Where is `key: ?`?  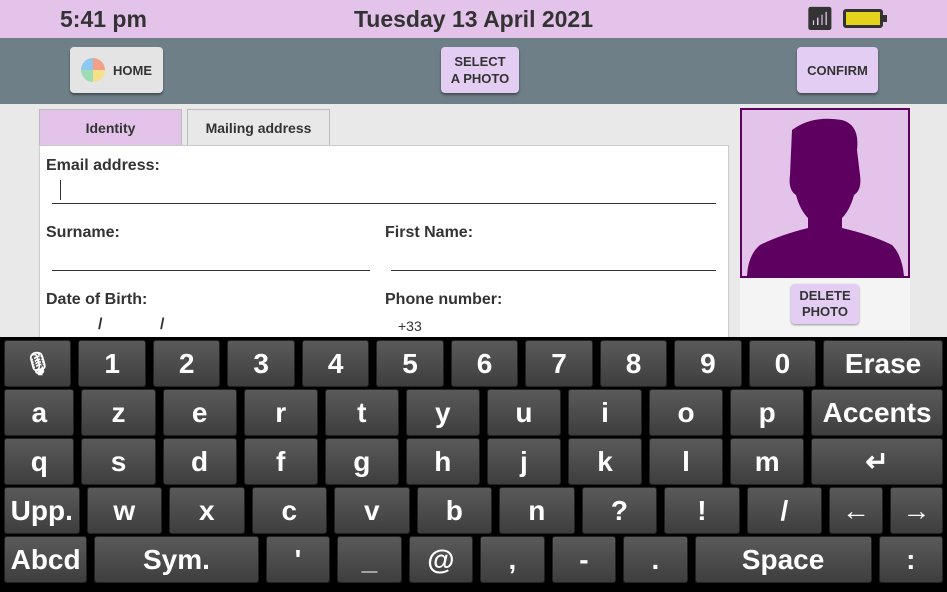
key: ? is located at coordinates (619, 510).